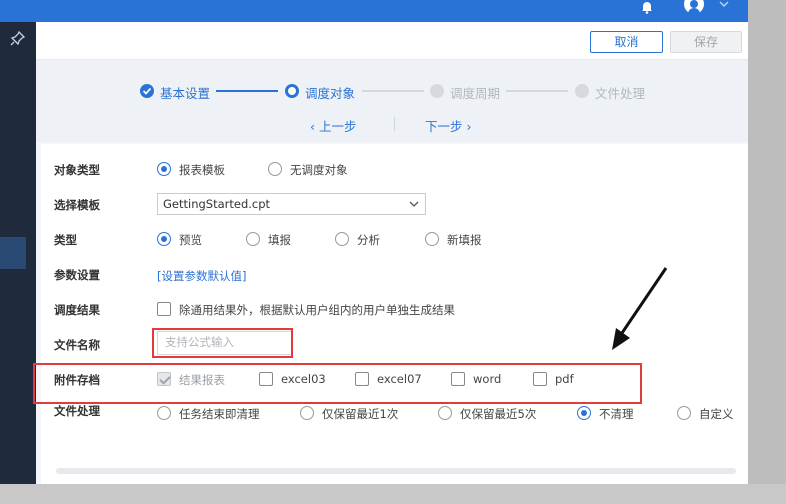 The width and height of the screenshot is (786, 504). What do you see at coordinates (337, 383) in the screenshot?
I see `highlight-box-attachment` at bounding box center [337, 383].